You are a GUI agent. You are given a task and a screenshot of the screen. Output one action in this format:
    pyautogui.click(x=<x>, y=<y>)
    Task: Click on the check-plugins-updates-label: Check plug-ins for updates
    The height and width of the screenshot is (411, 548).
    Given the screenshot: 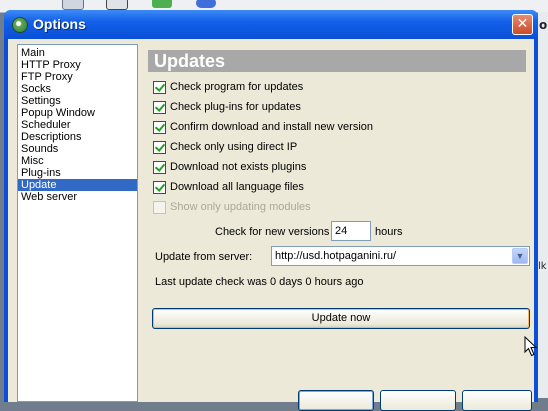 What is the action you would take?
    pyautogui.click(x=235, y=107)
    